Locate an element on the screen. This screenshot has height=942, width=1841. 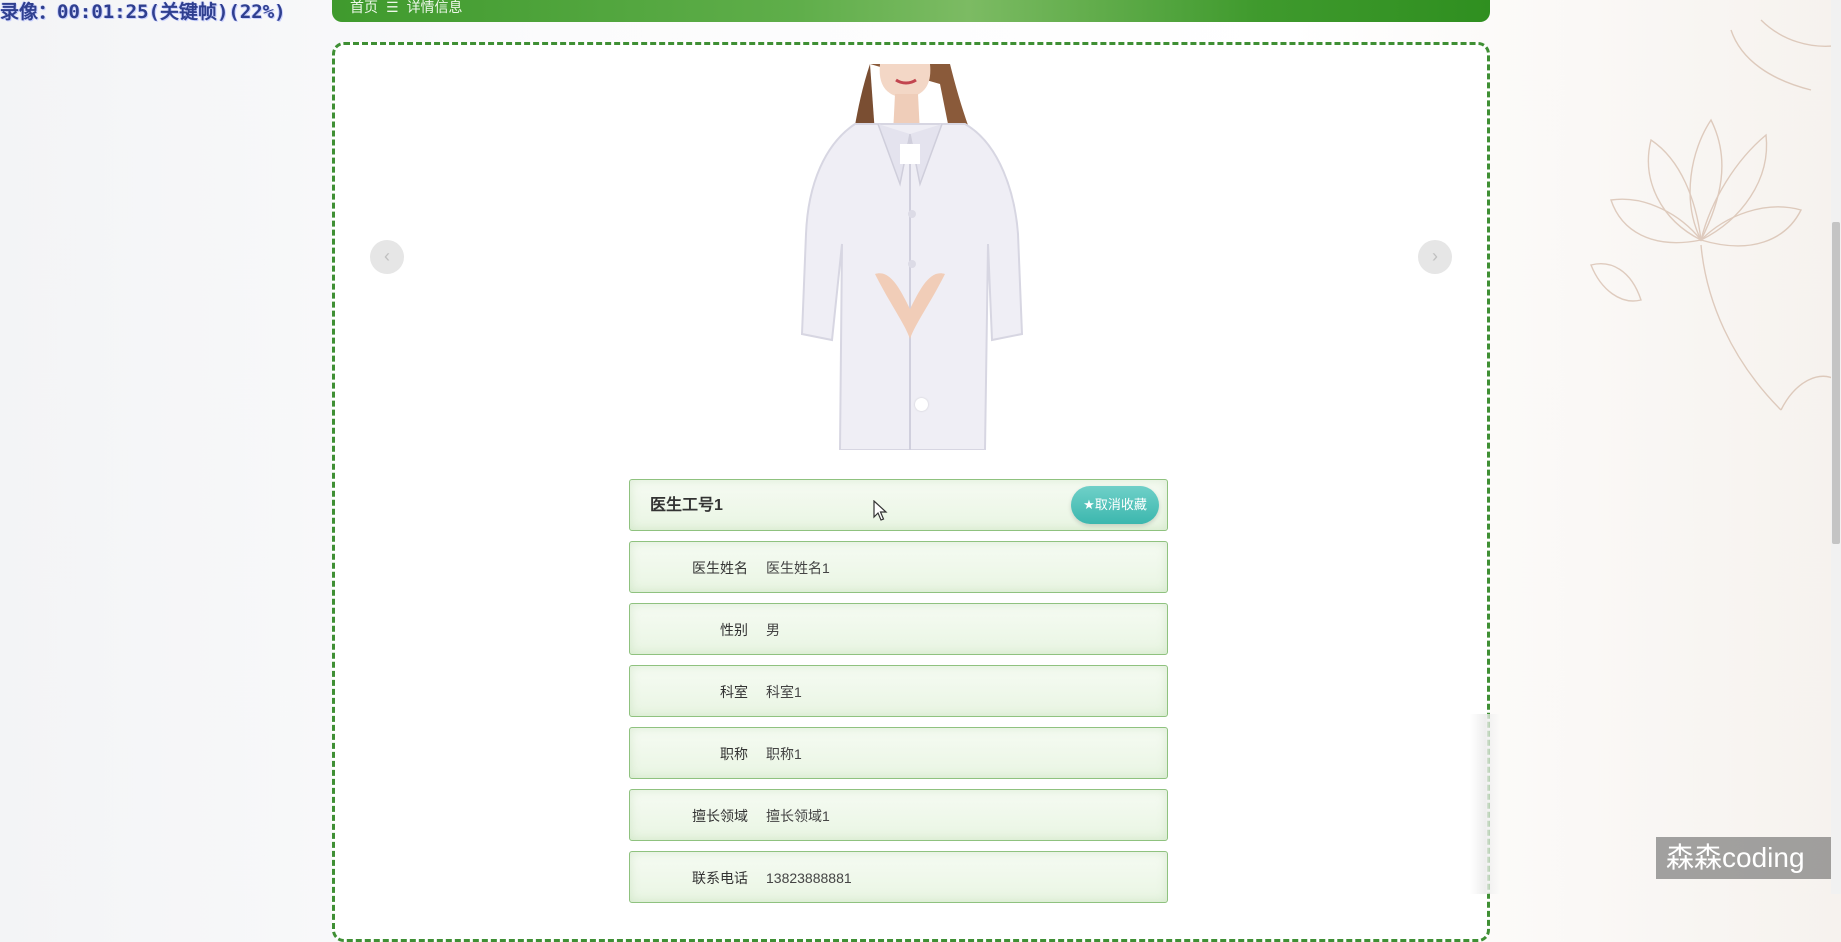
field-label: 职称 is located at coordinates (734, 754).